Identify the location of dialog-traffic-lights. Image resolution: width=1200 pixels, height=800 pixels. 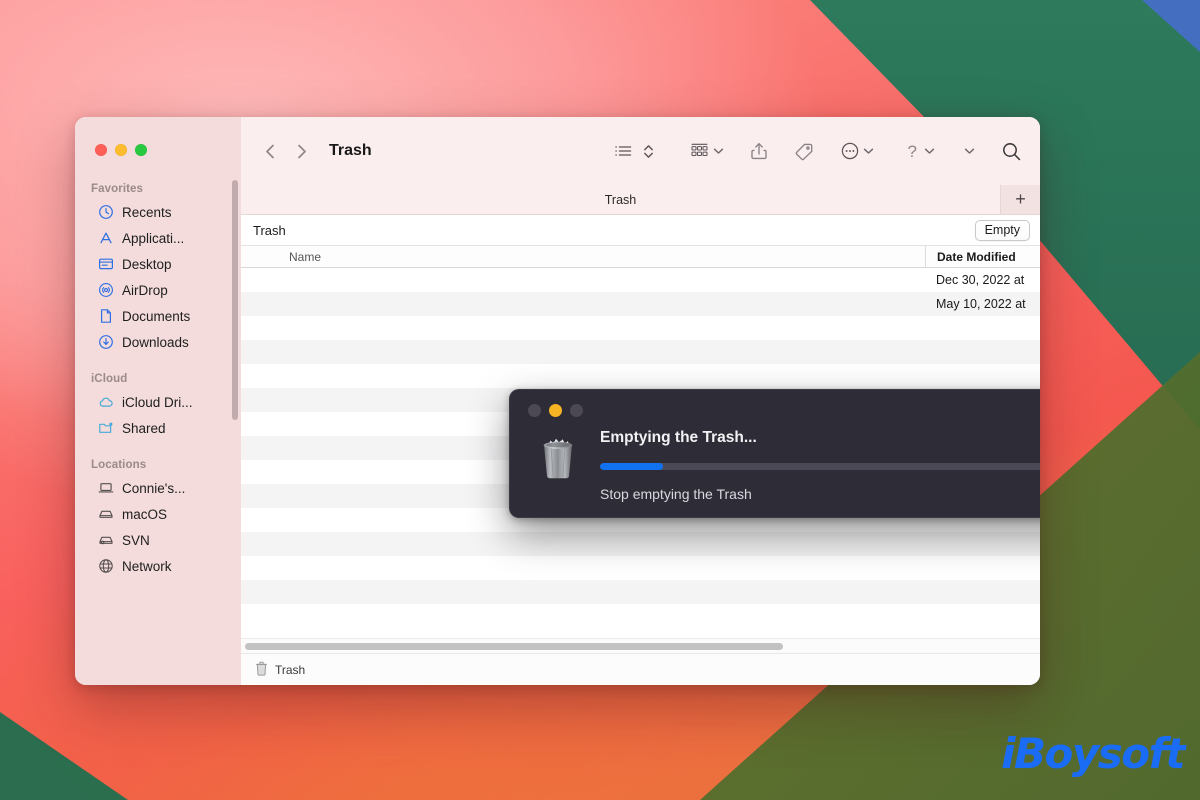
(775, 403).